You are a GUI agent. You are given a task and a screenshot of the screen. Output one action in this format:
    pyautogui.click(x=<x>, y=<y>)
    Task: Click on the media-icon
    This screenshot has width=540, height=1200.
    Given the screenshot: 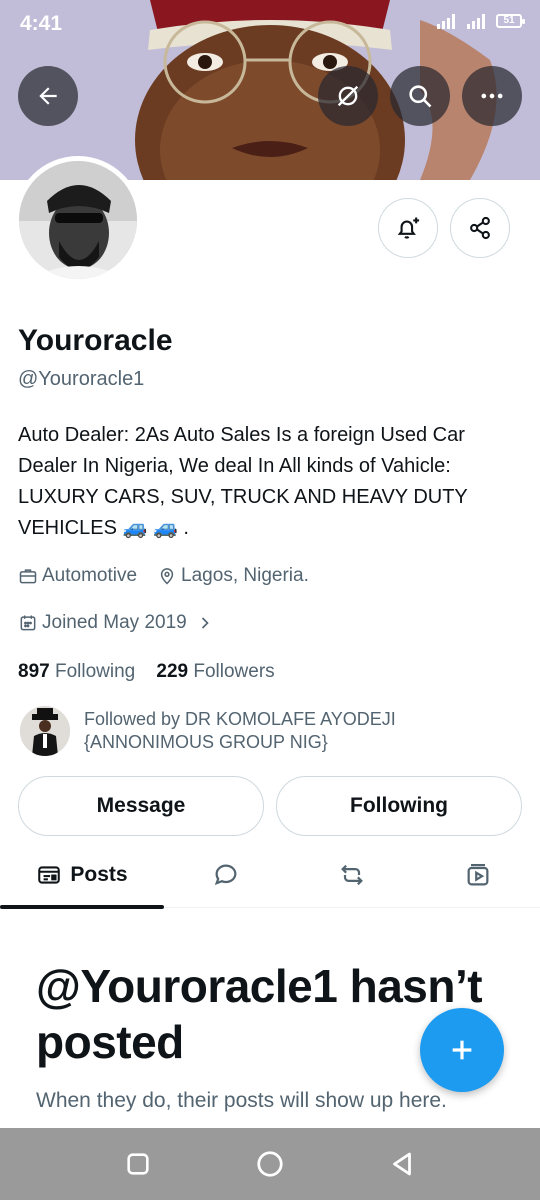 What is the action you would take?
    pyautogui.click(x=478, y=874)
    